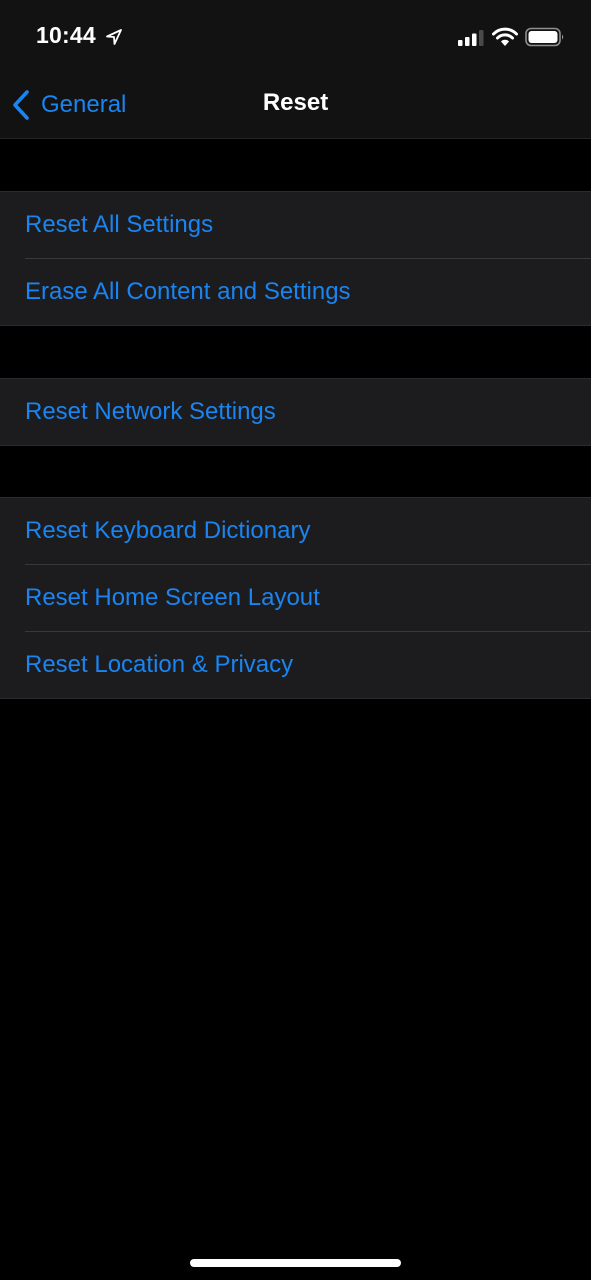  Describe the element at coordinates (66, 35) in the screenshot. I see `status-time: 10:44` at that location.